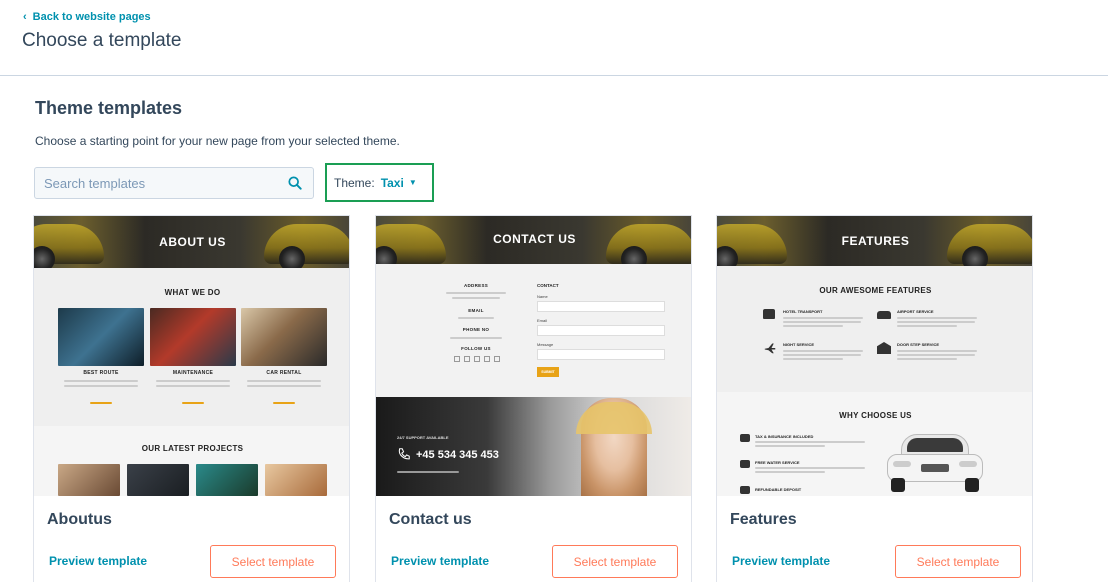  Describe the element at coordinates (476, 310) in the screenshot. I see `thumbnail-label: EMAIL` at that location.